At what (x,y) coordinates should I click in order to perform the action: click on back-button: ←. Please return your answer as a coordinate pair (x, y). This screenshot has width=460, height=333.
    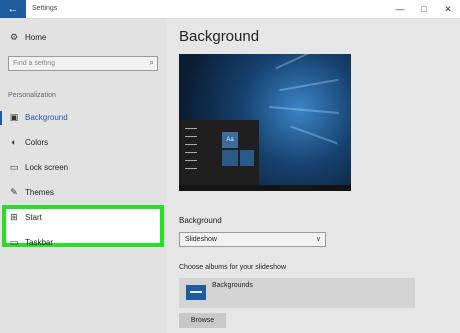
    Looking at the image, I should click on (13, 9).